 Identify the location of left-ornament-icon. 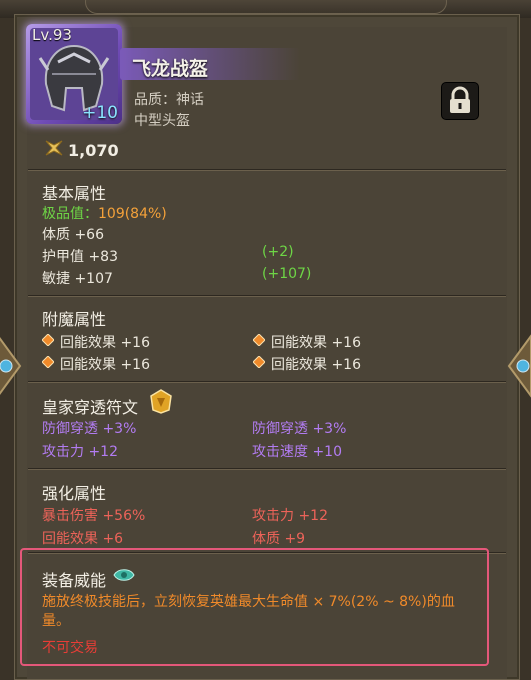
(11, 366).